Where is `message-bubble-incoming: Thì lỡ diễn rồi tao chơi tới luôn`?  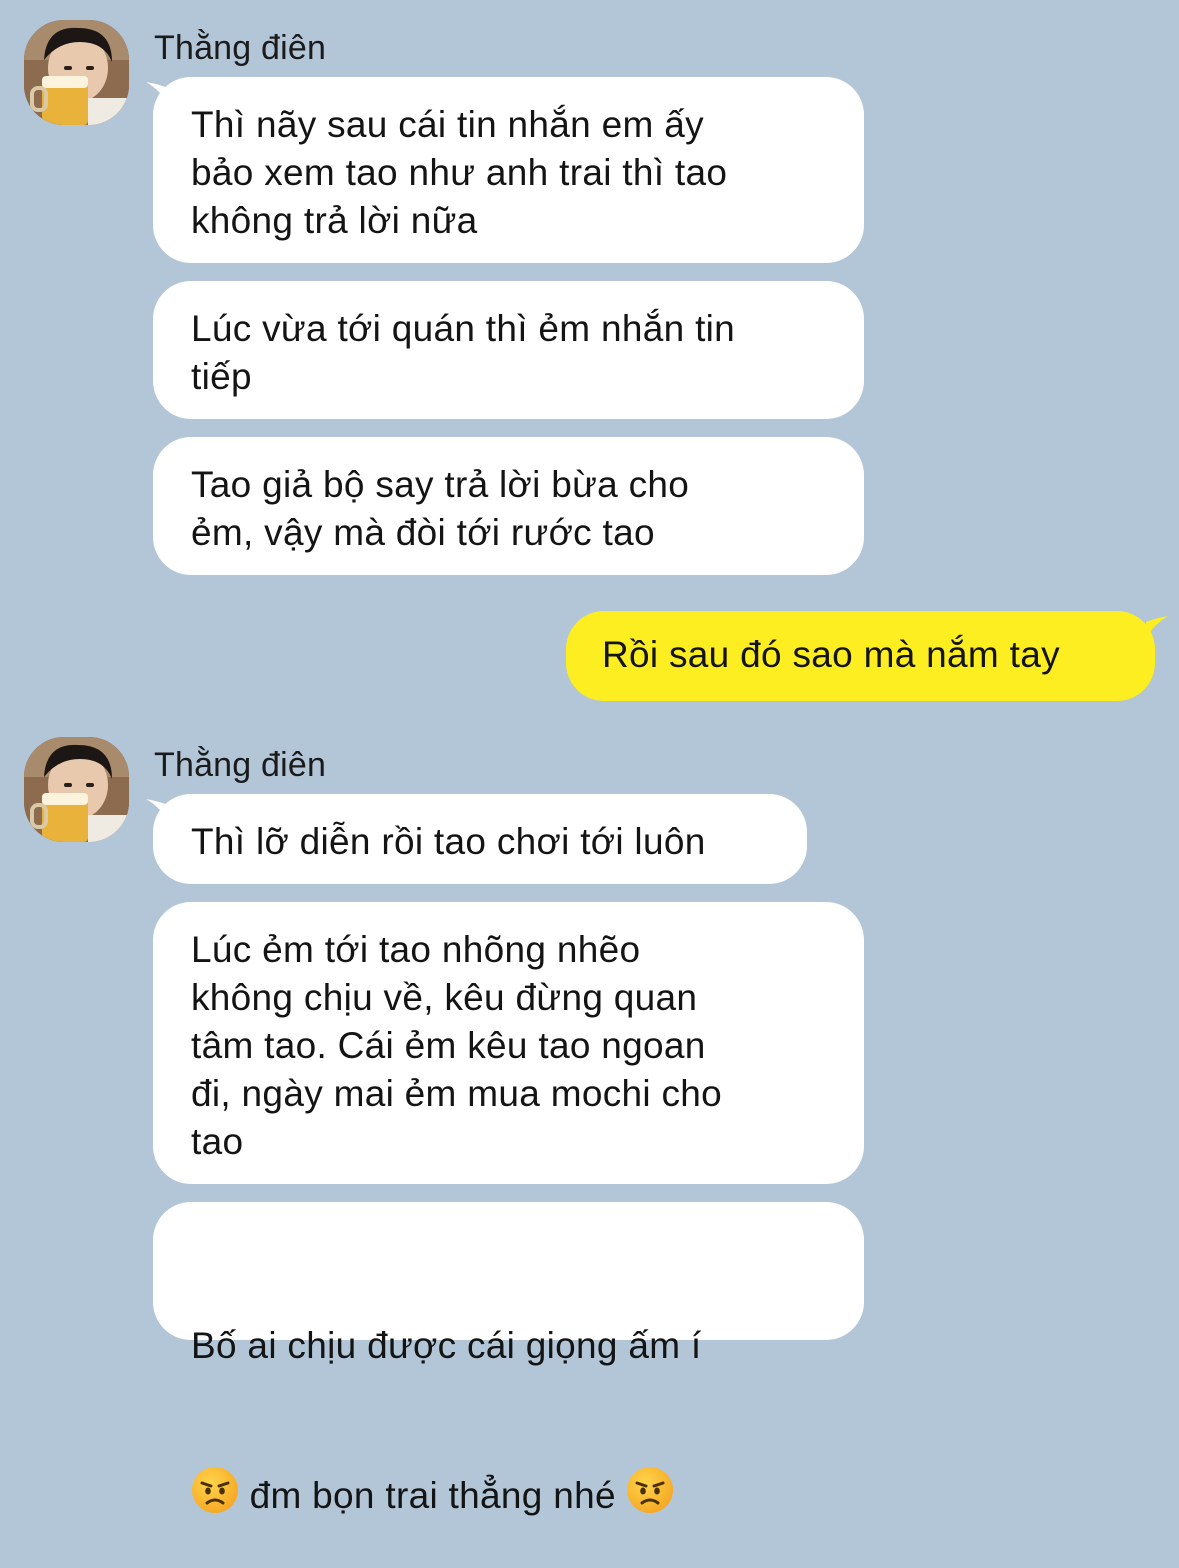 message-bubble-incoming: Thì lỡ diễn rồi tao chơi tới luôn is located at coordinates (480, 839).